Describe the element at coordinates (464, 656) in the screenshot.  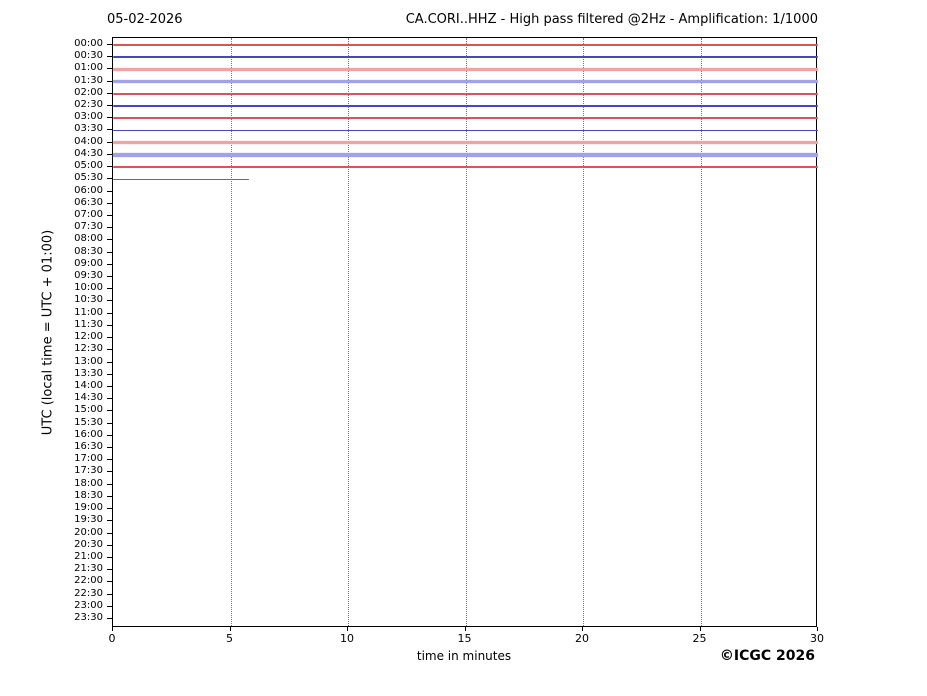
I see `x-axis-label: time in minutes` at that location.